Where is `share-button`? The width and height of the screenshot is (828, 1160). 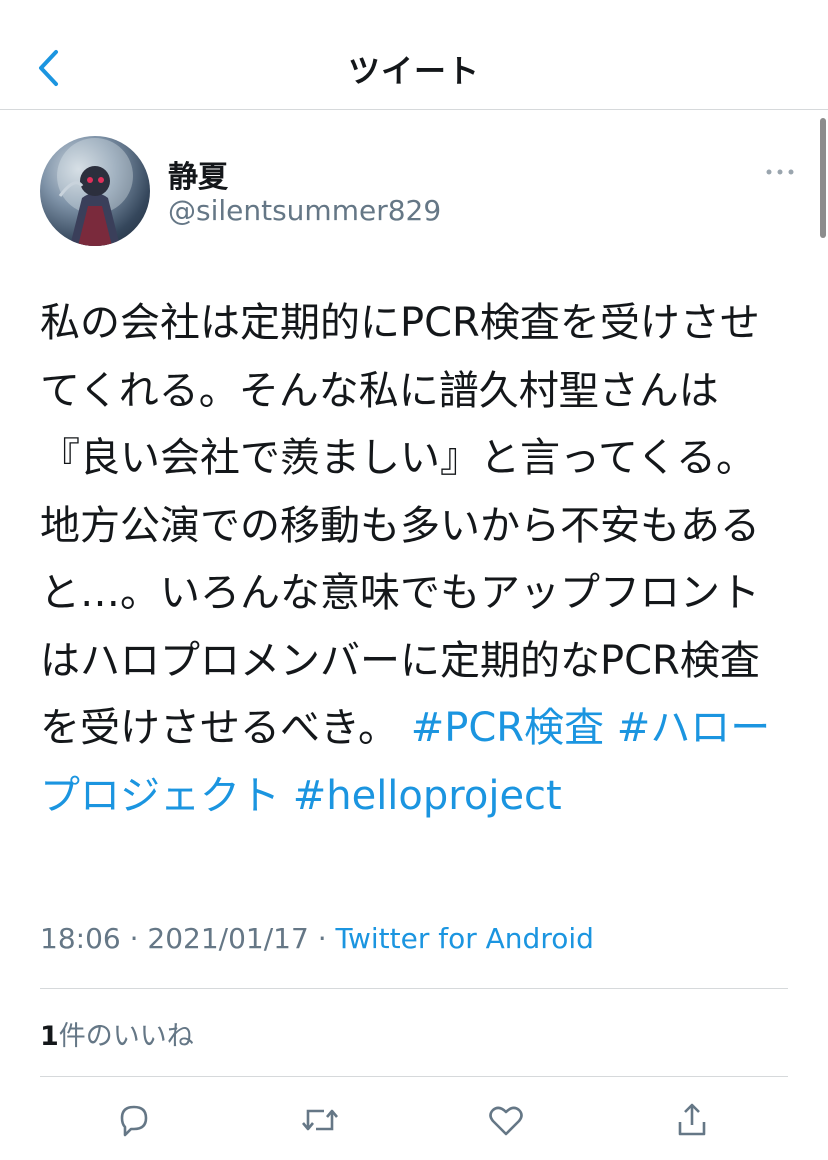 share-button is located at coordinates (692, 1120).